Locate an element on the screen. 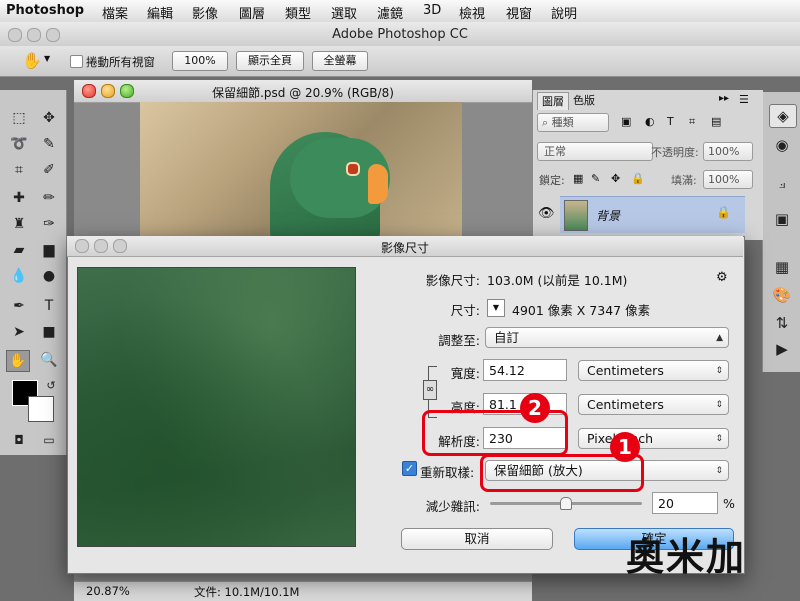  fill-value: 100% is located at coordinates (724, 179).